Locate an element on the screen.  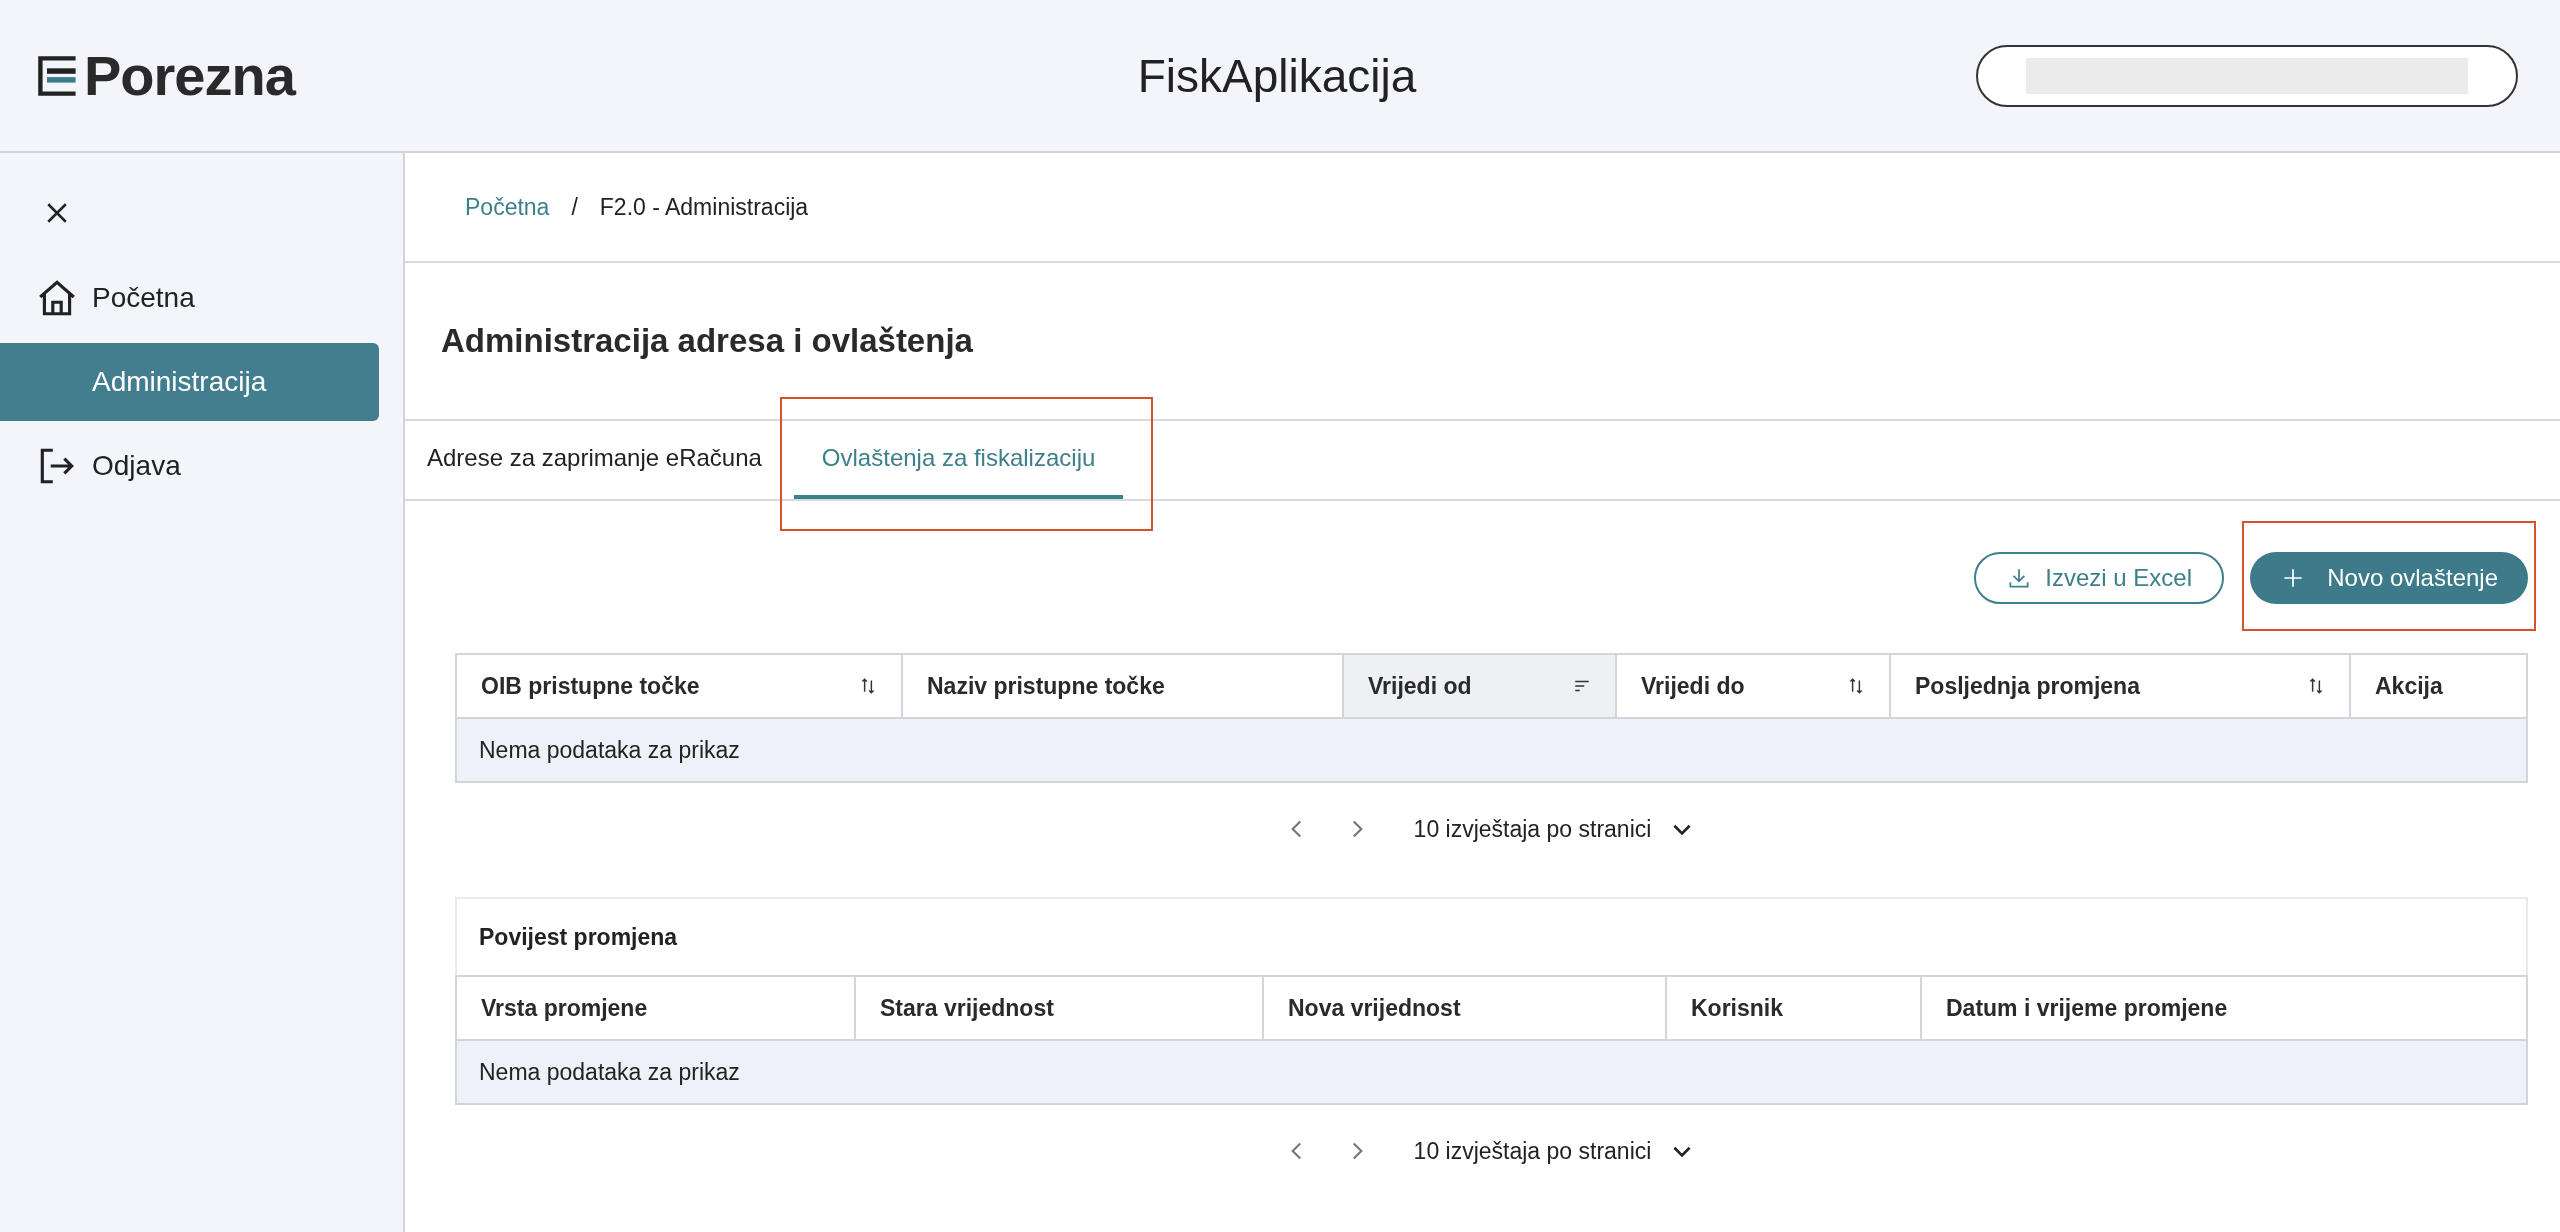
export-button: Izvezi u Excel is located at coordinates (2099, 578).